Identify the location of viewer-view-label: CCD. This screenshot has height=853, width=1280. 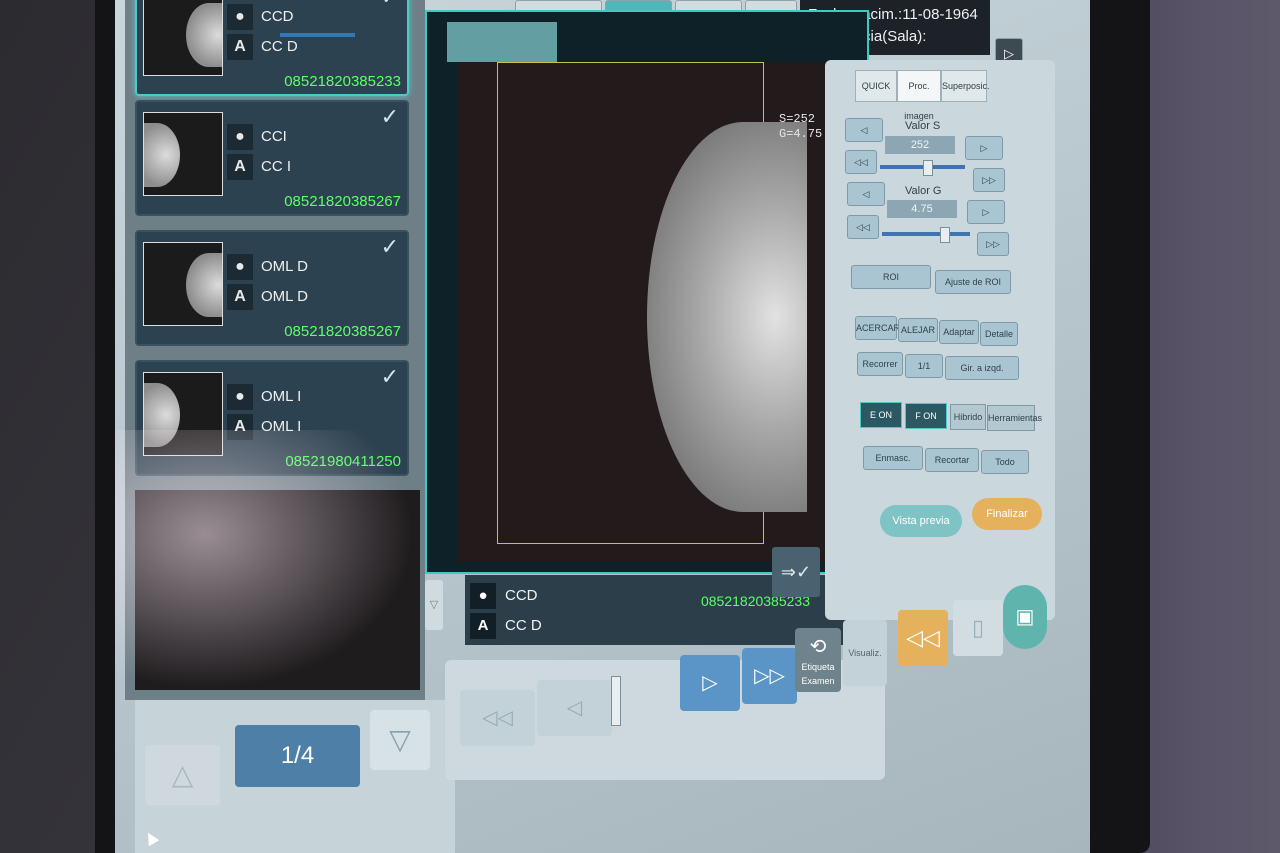
(521, 595).